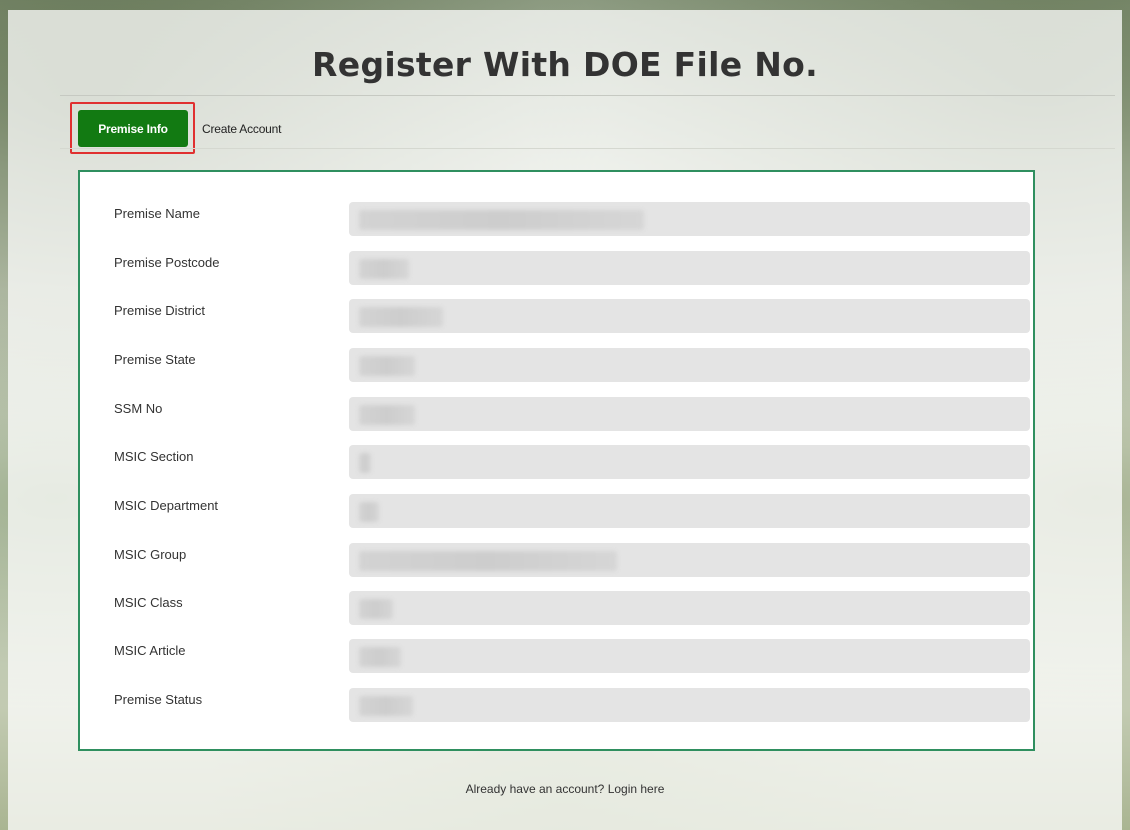 The width and height of the screenshot is (1130, 830). I want to click on field-label: Premise Postcode, so click(167, 262).